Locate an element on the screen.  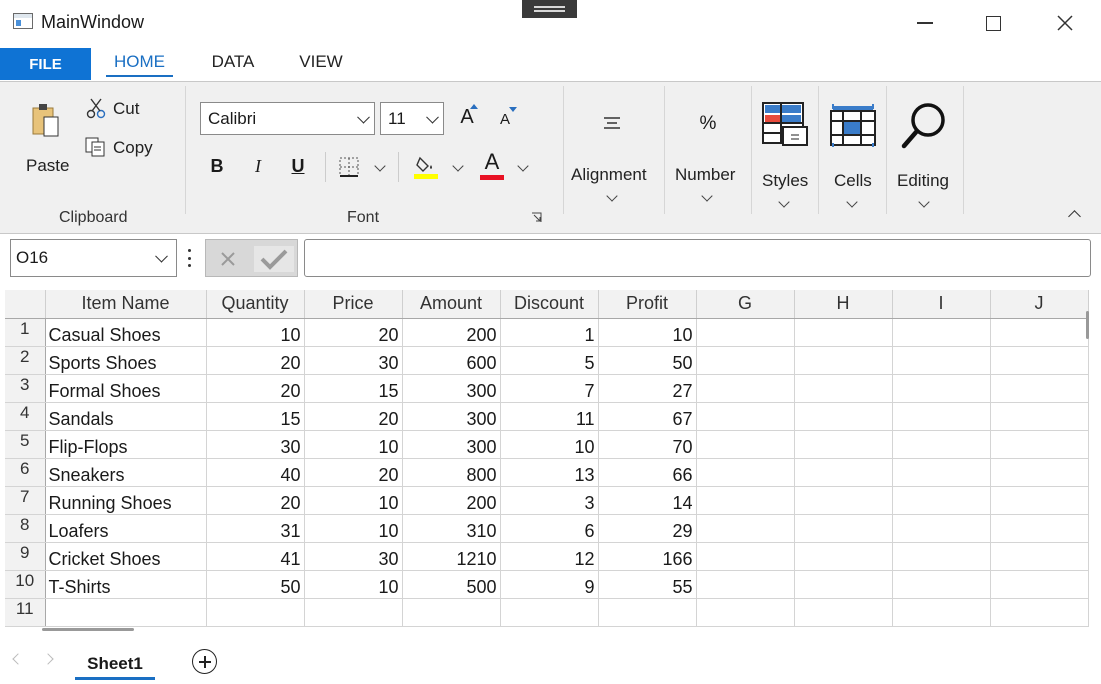
font-color-chevron-icon is located at coordinates (523, 166).